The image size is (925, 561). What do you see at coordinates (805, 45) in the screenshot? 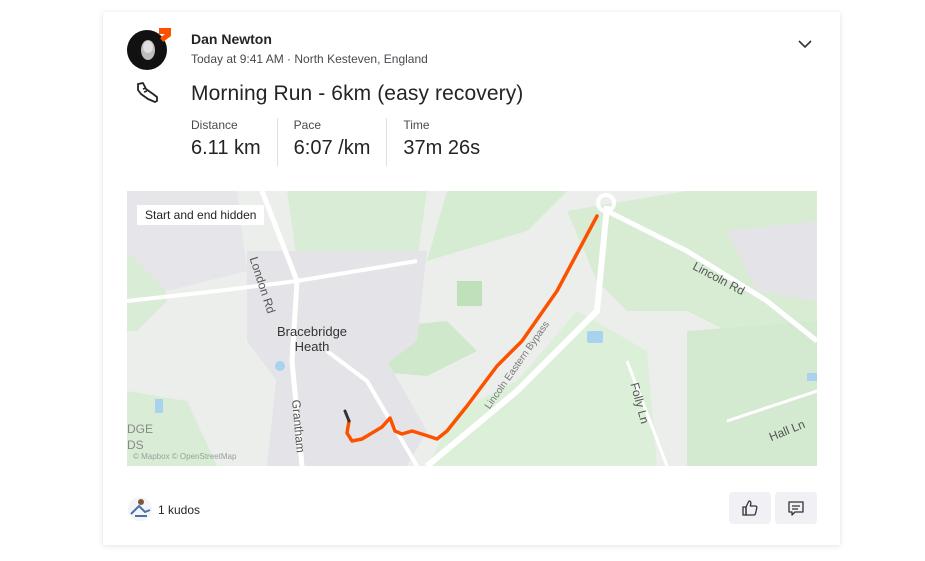
I see `chevron-down-icon` at bounding box center [805, 45].